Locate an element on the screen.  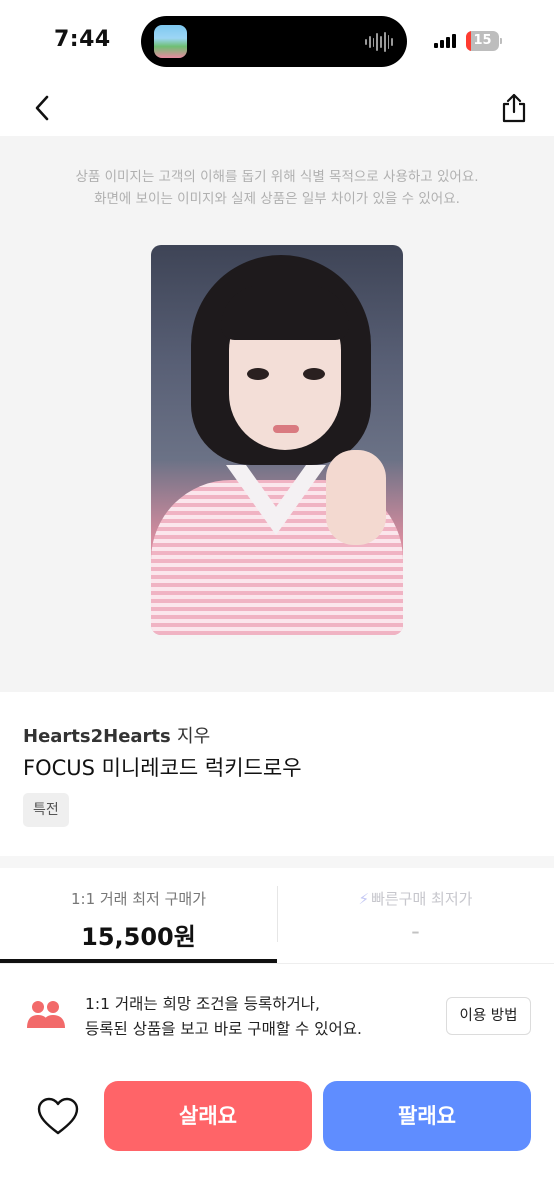
lightning-icon: ⚡︎ is located at coordinates (364, 899).